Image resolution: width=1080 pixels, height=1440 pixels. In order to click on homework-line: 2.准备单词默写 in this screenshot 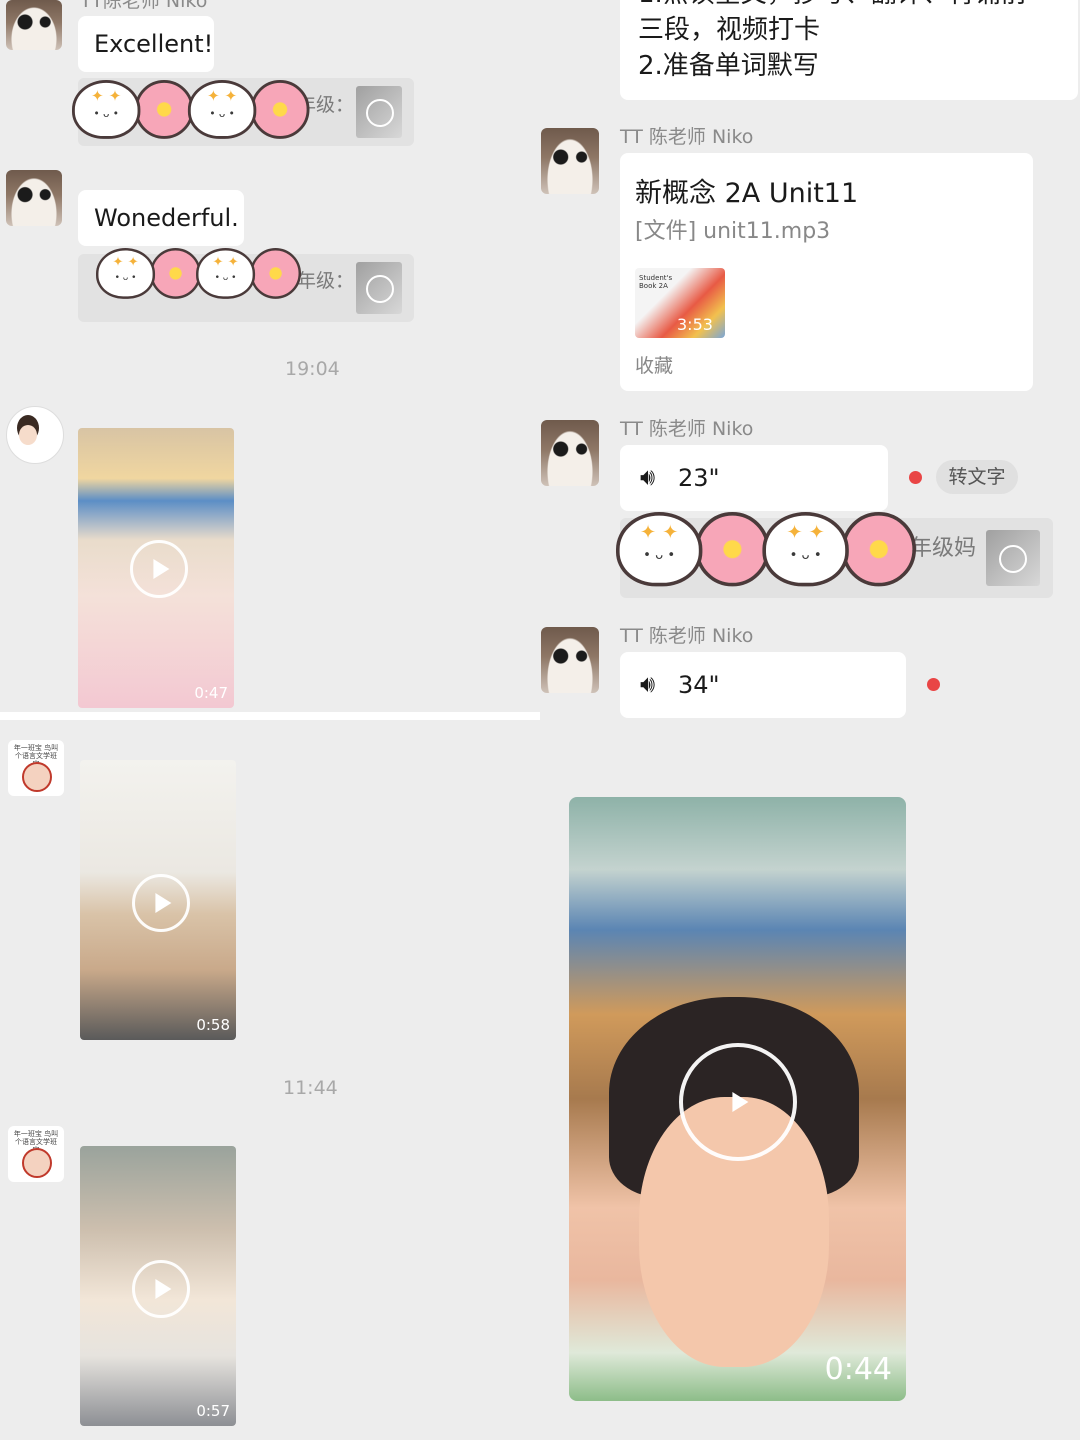, I will do `click(728, 66)`.